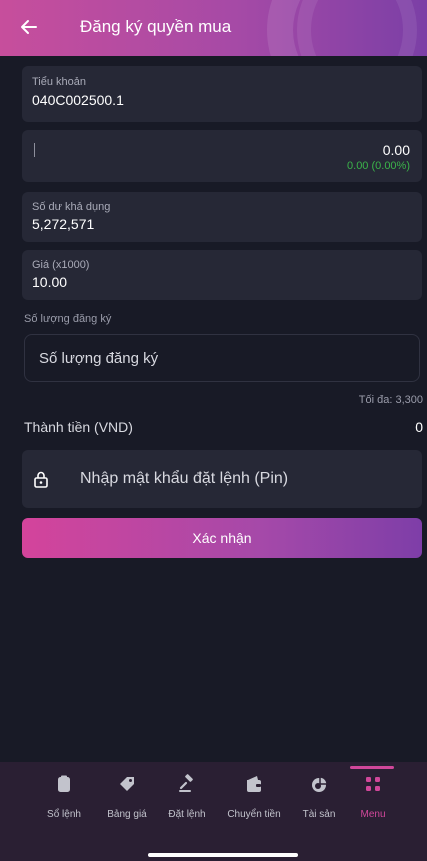 The width and height of the screenshot is (427, 861). Describe the element at coordinates (222, 275) in the screenshot. I see `price-field: Giá (x1000) 10.00` at that location.